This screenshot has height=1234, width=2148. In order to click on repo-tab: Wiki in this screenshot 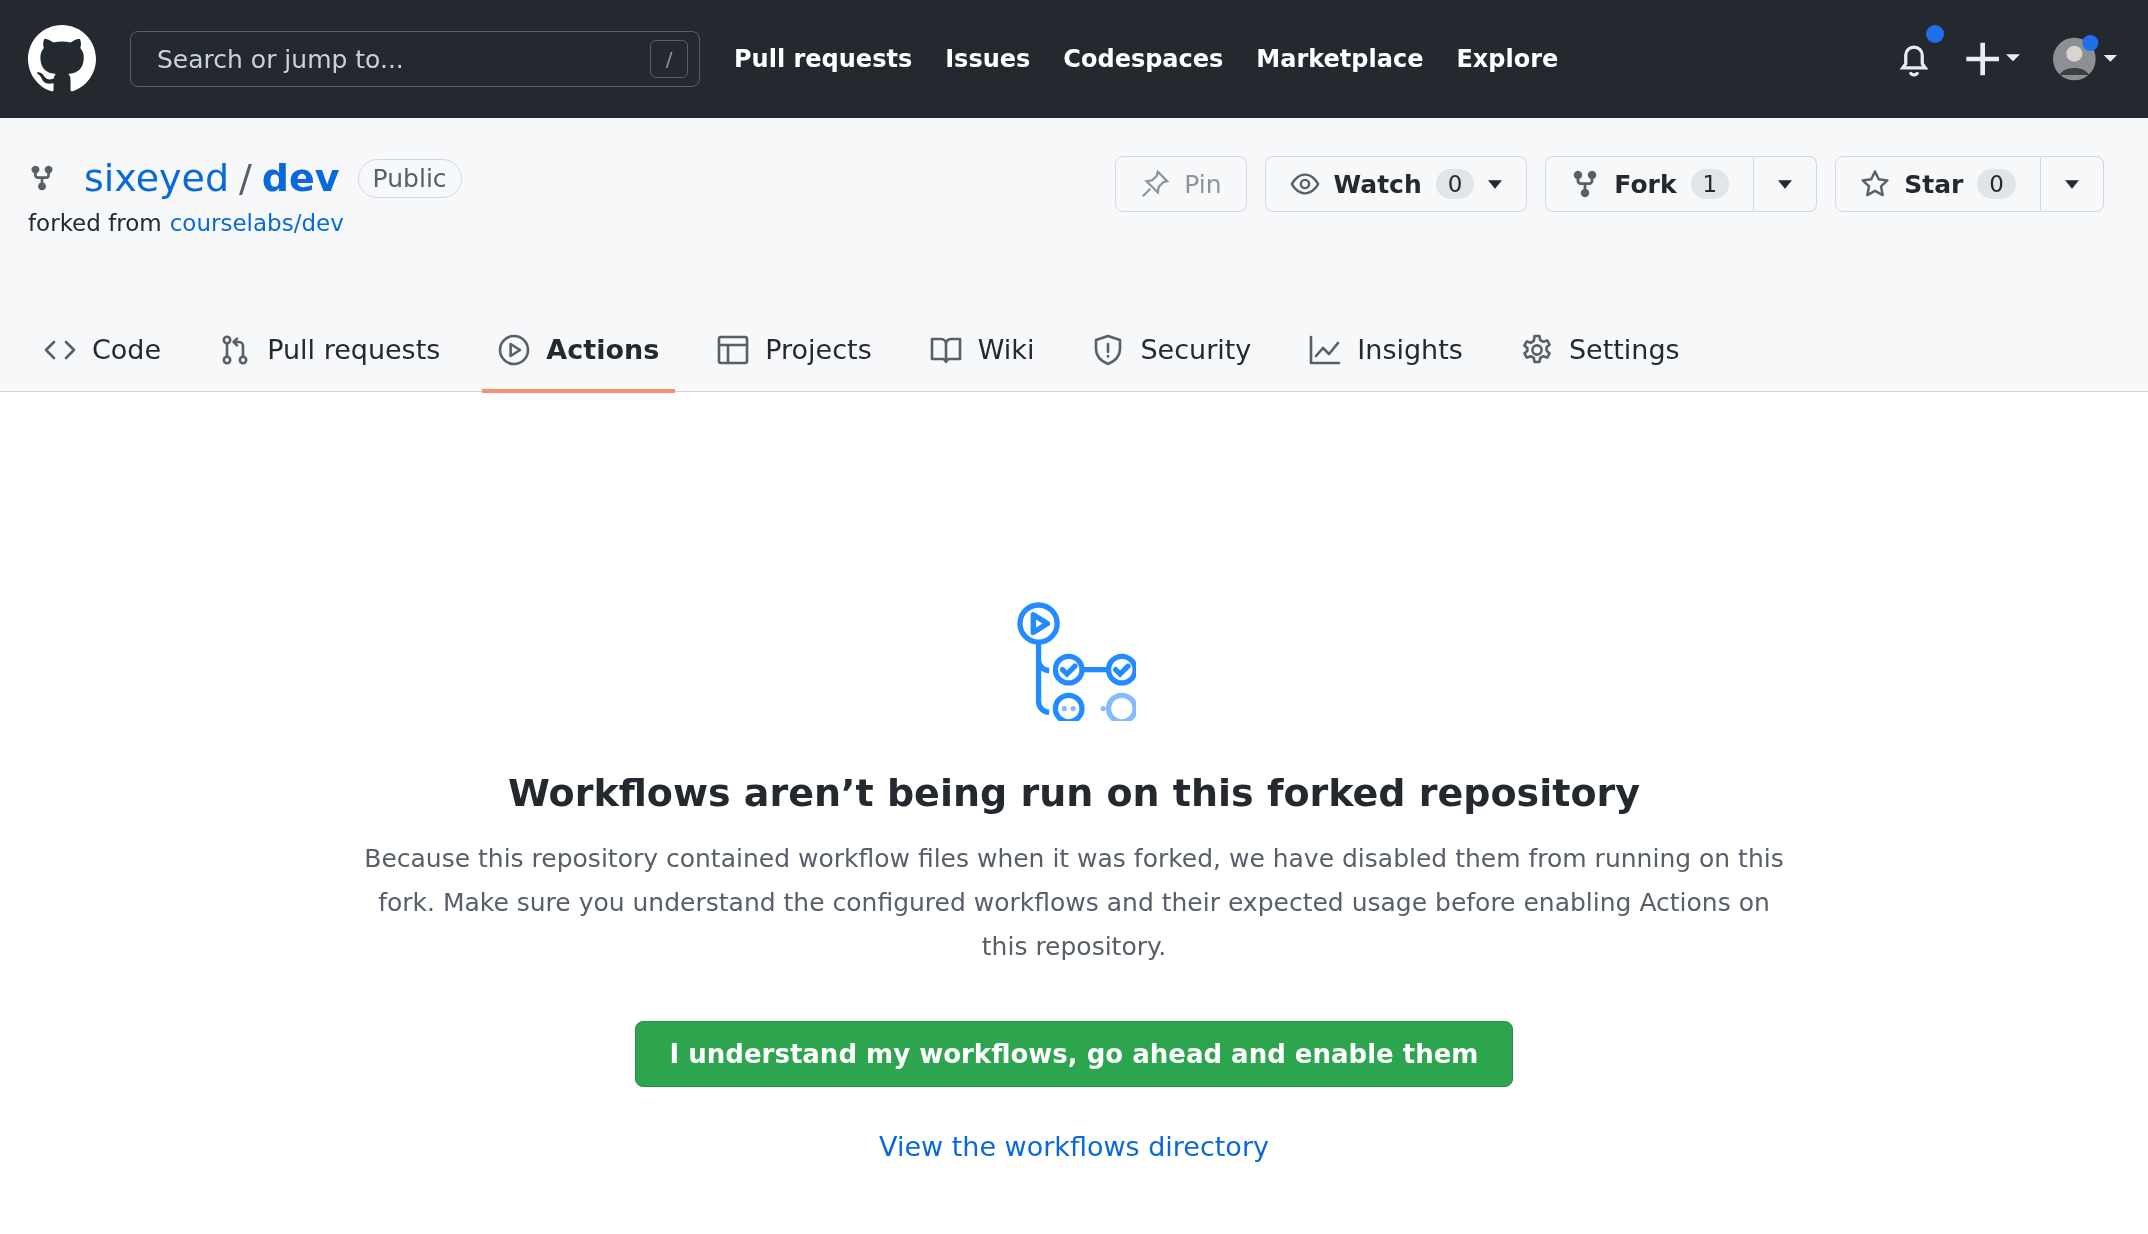, I will do `click(982, 351)`.